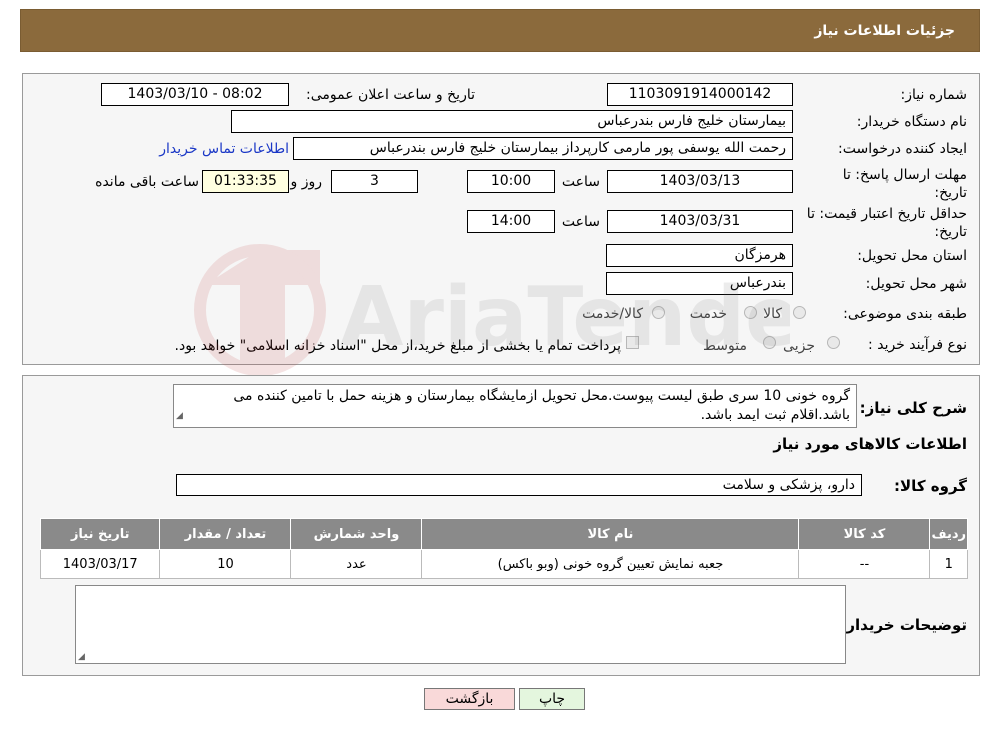 The width and height of the screenshot is (985, 733). What do you see at coordinates (833, 342) in the screenshot?
I see `purchase-radio-minor` at bounding box center [833, 342].